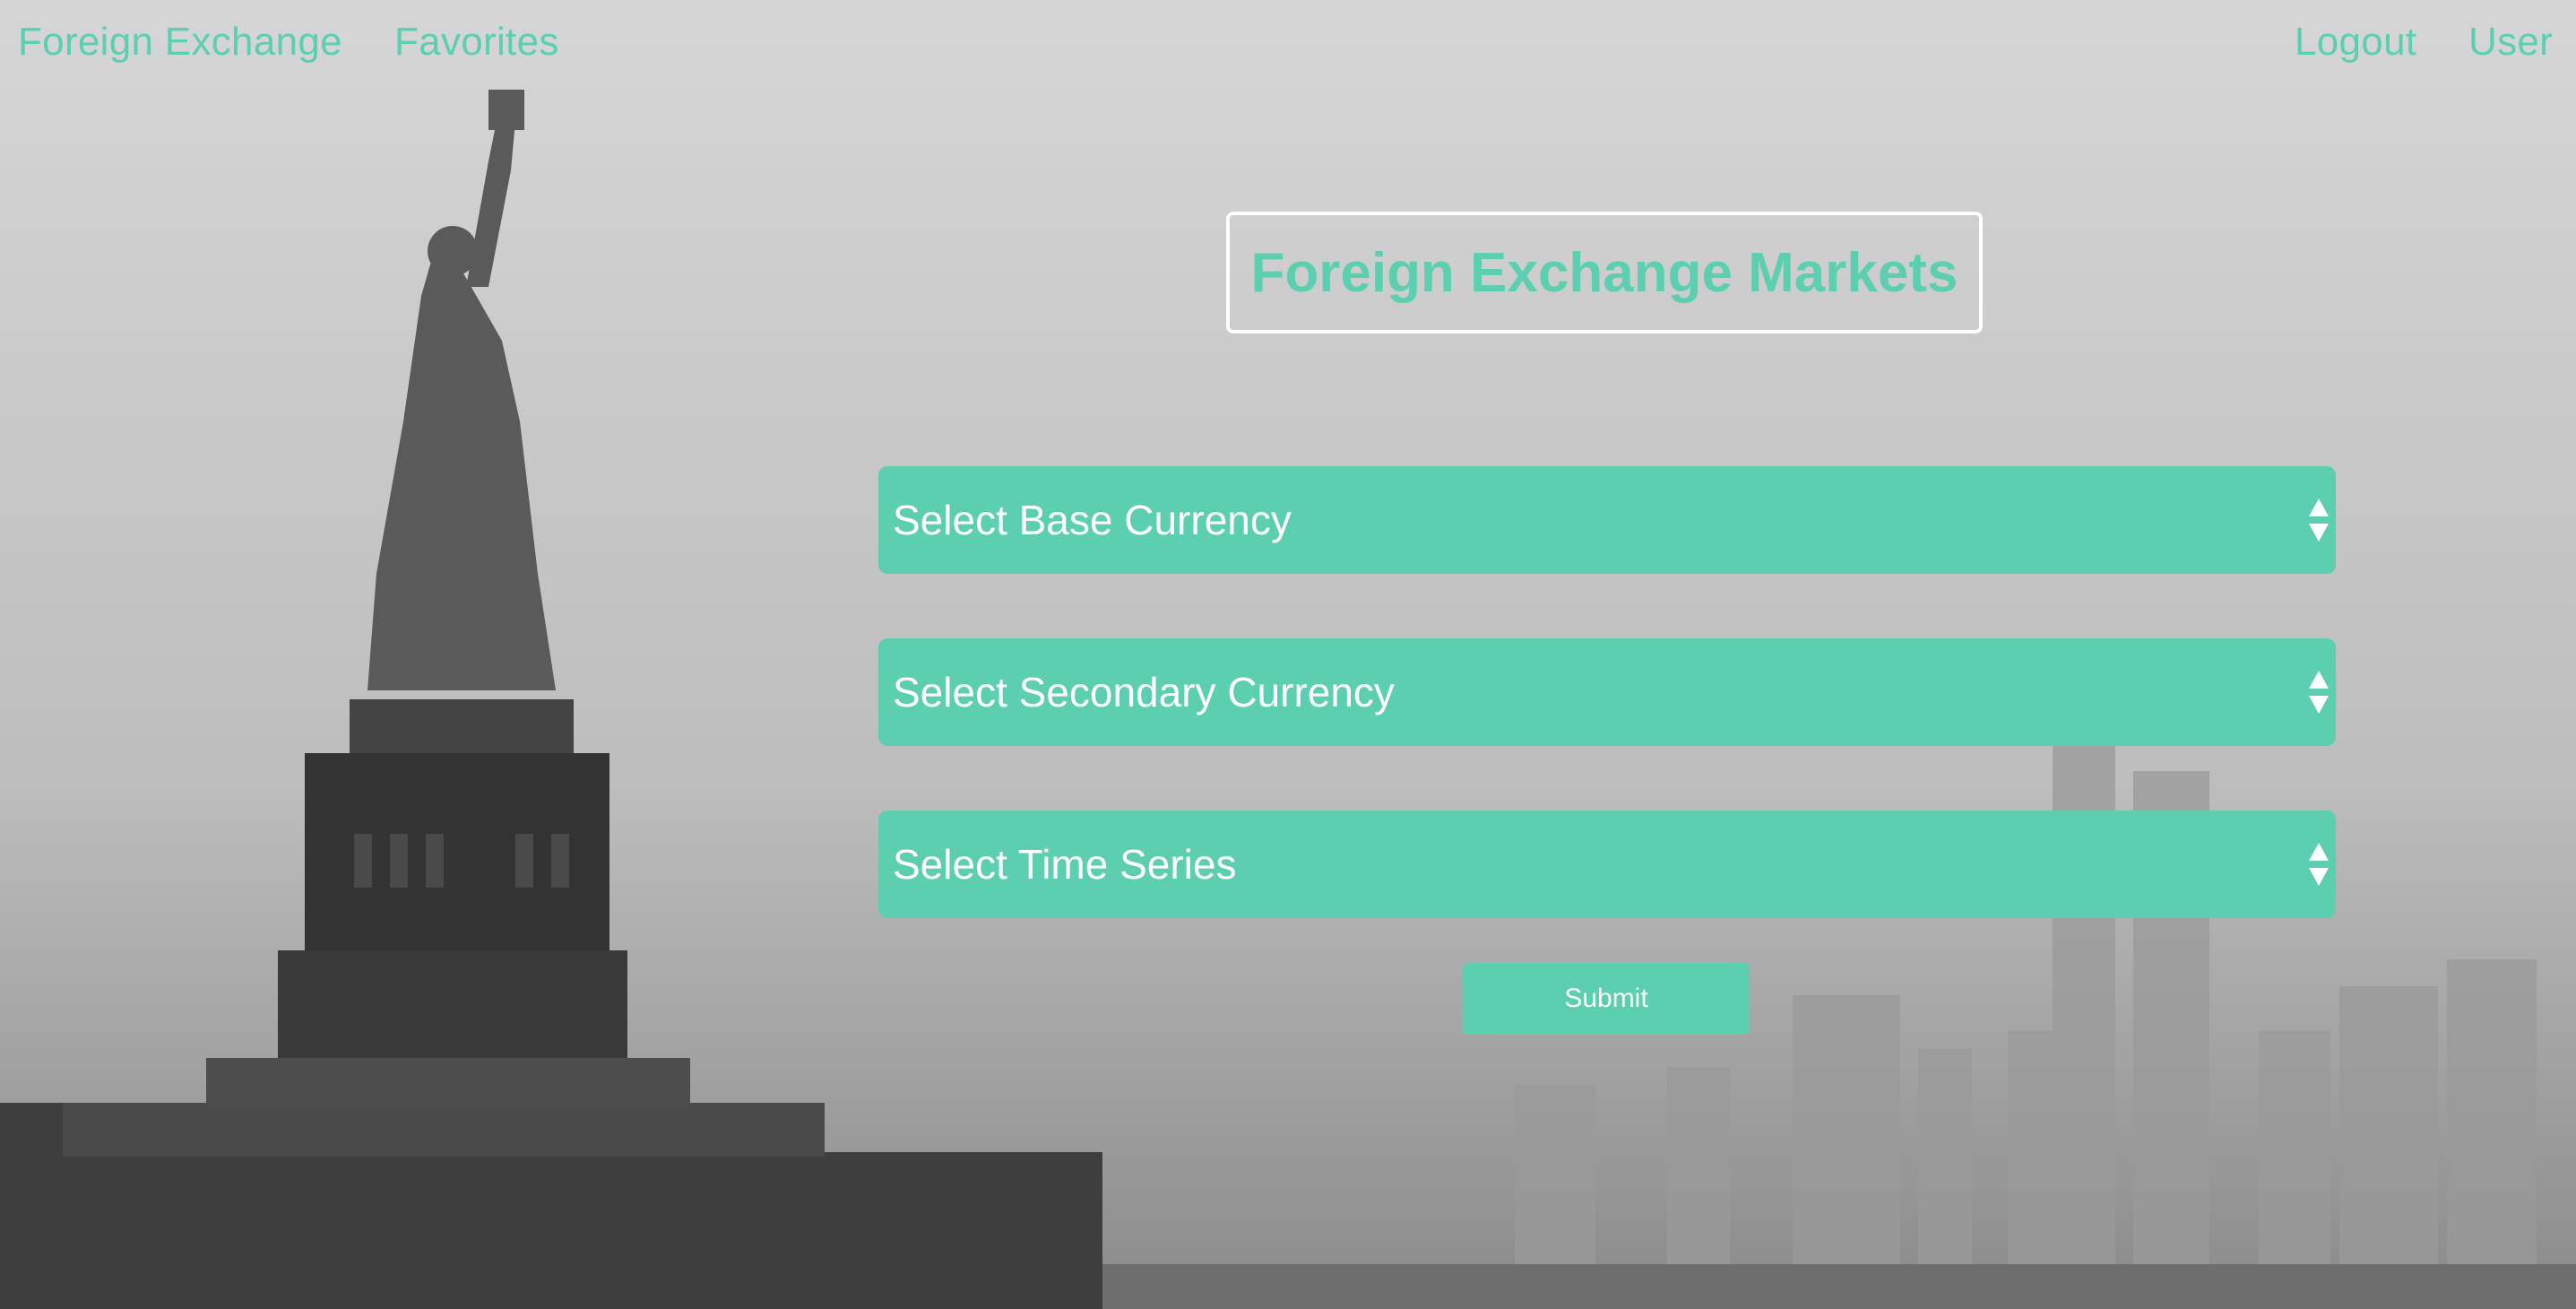 The height and width of the screenshot is (1309, 2576). Describe the element at coordinates (1144, 692) in the screenshot. I see `secondary-currency-select-label: Select Secondary Currency` at that location.